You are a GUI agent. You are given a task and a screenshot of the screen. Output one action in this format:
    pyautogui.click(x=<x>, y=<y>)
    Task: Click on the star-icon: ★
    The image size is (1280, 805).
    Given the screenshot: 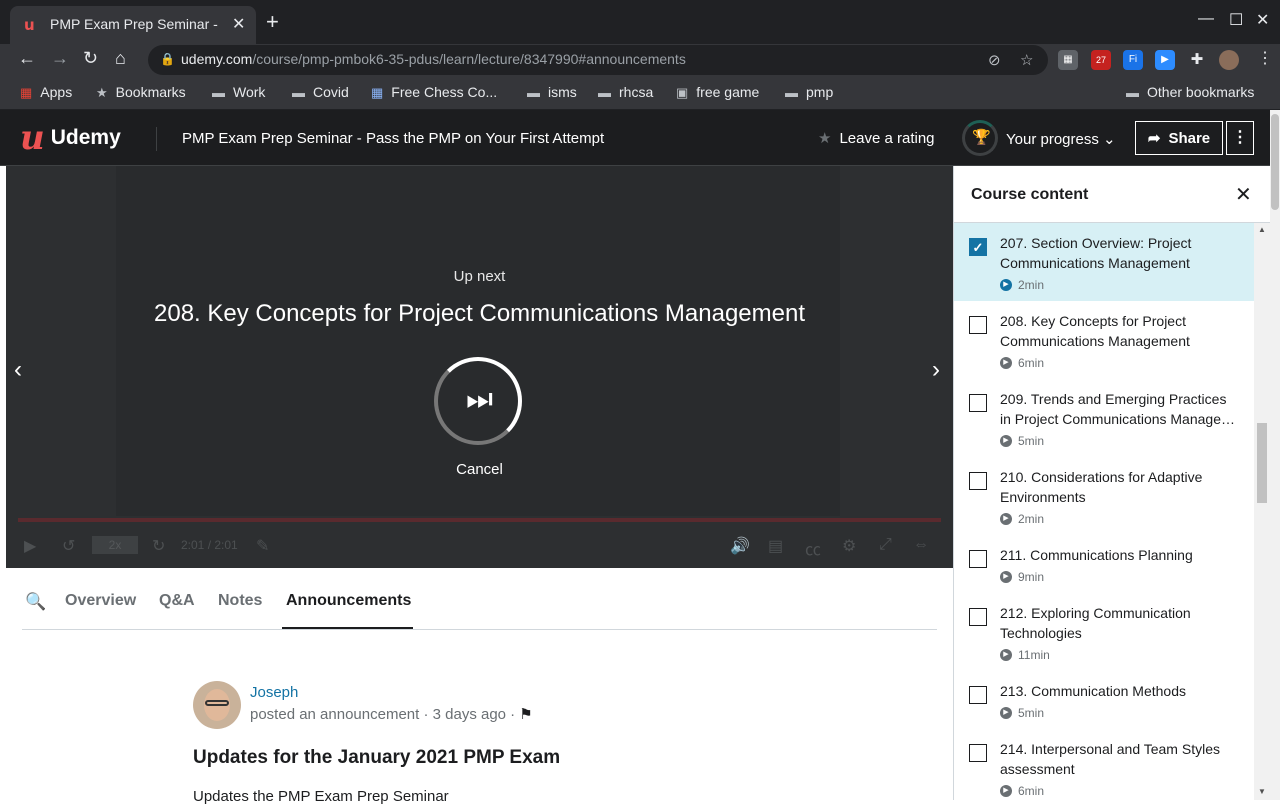 What is the action you would take?
    pyautogui.click(x=102, y=92)
    